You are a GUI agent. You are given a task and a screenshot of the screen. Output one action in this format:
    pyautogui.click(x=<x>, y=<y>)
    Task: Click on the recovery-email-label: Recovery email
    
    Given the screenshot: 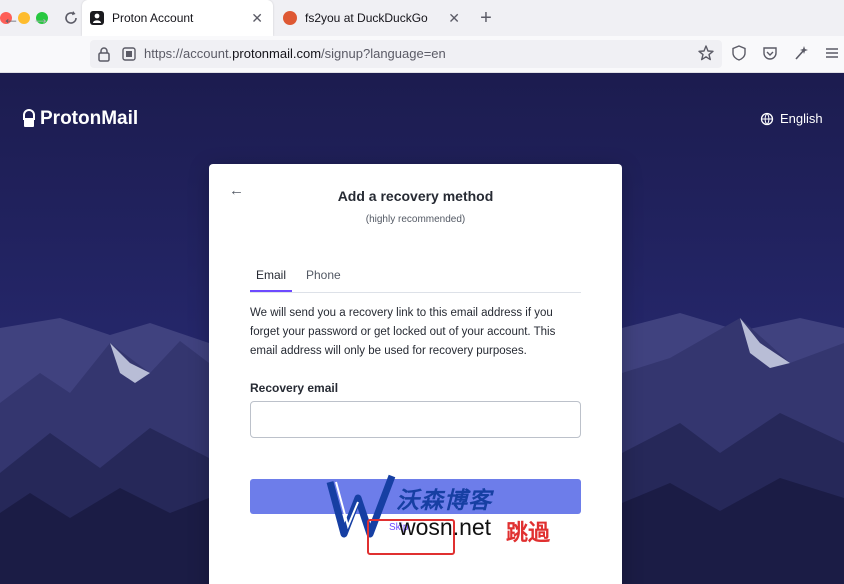 What is the action you would take?
    pyautogui.click(x=294, y=388)
    